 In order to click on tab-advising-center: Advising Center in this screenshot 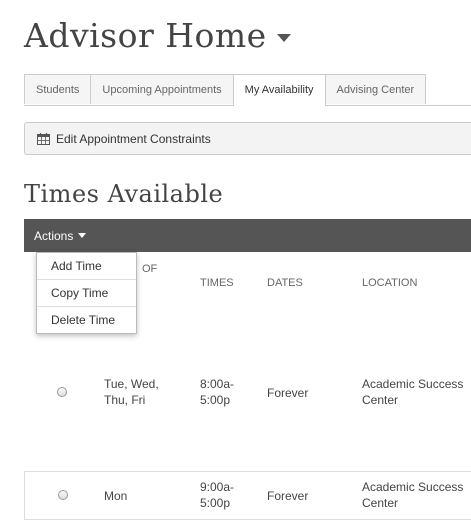, I will do `click(375, 89)`.